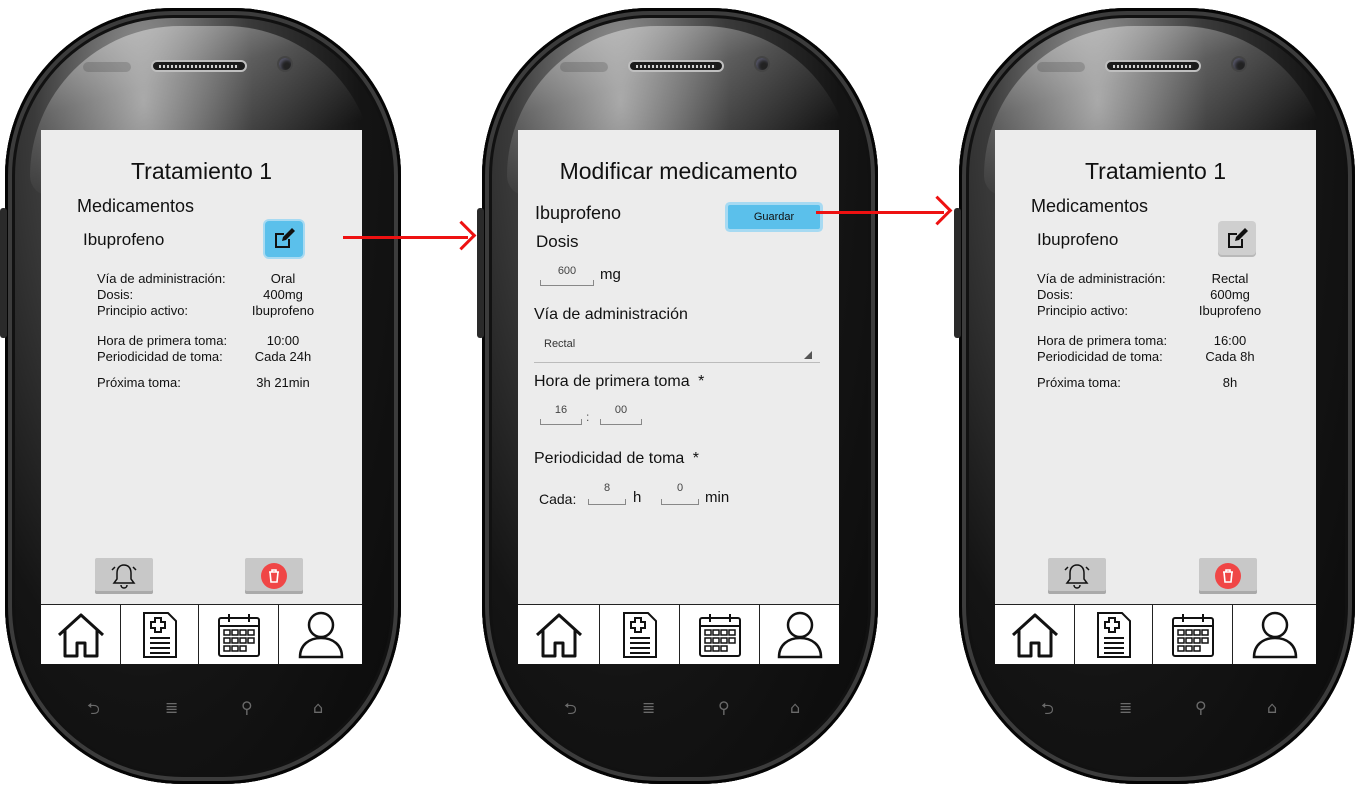 This screenshot has height=790, width=1360. Describe the element at coordinates (884, 210) in the screenshot. I see `flow-arrow` at that location.